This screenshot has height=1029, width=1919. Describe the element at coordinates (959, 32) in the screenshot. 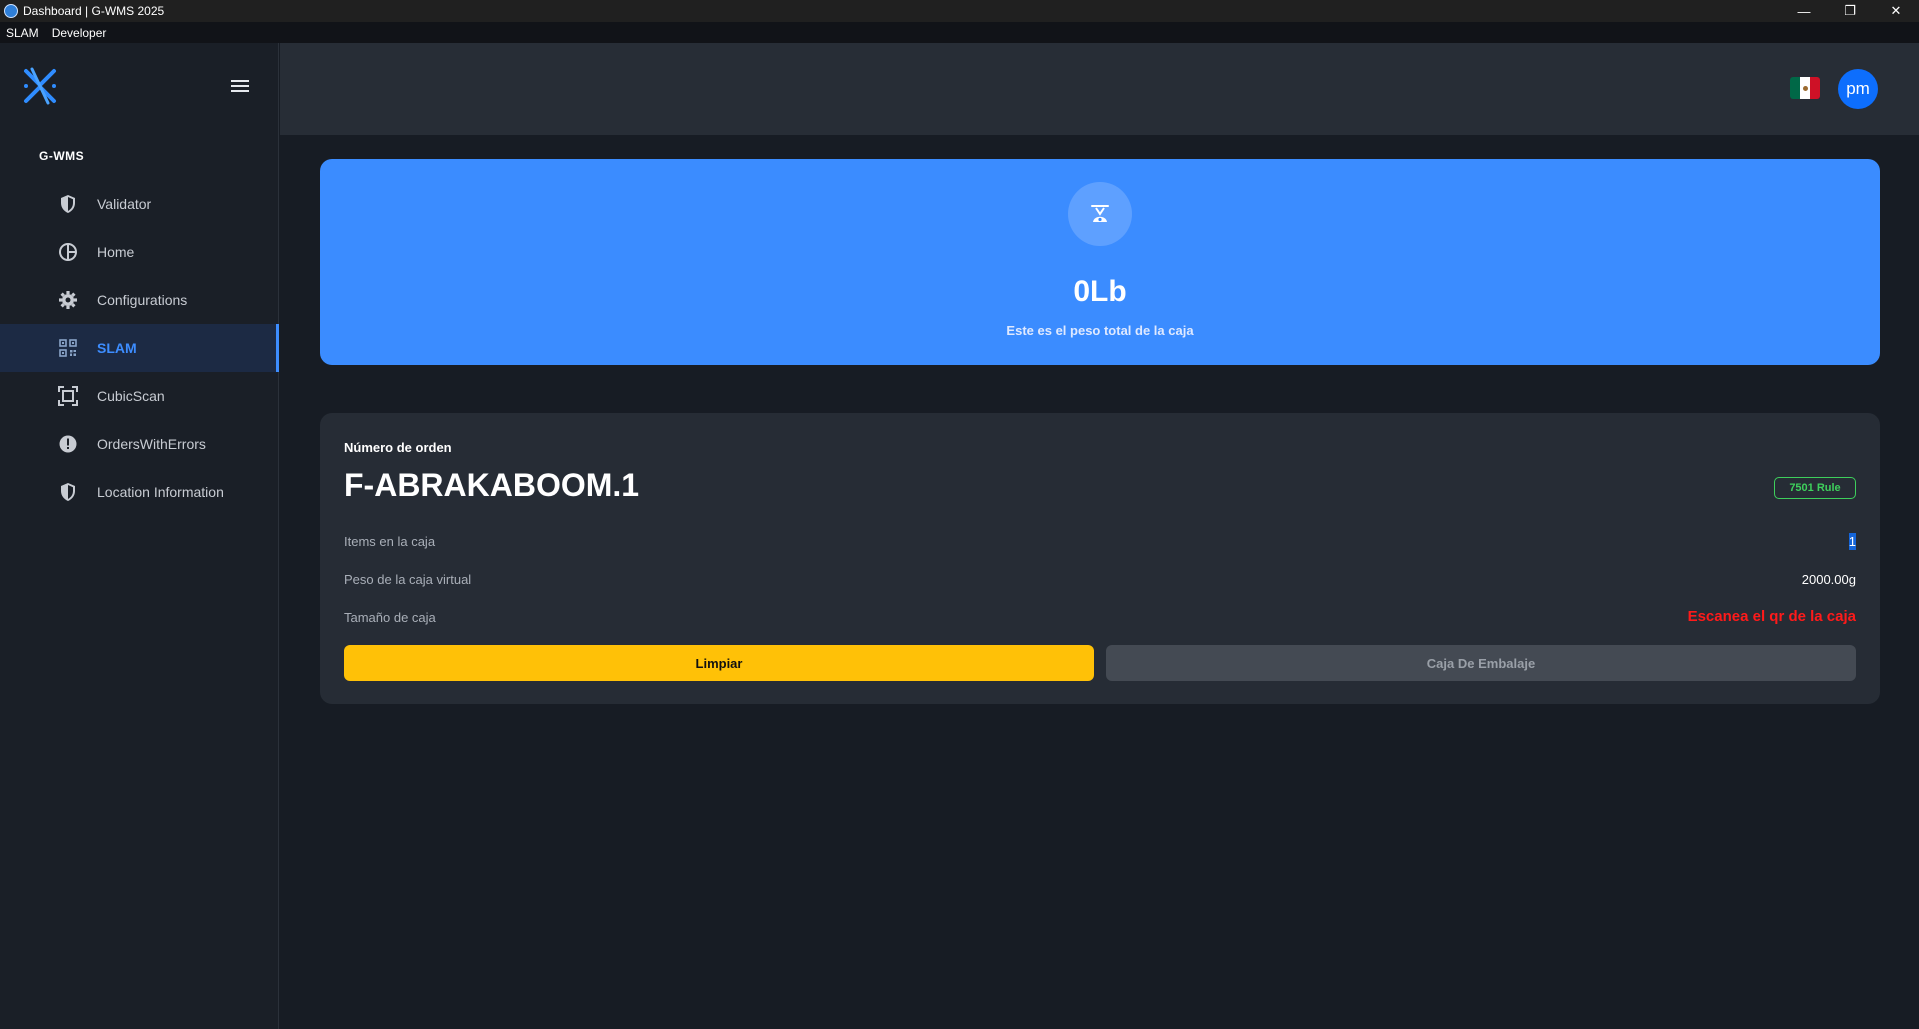

I see `menu-bar: SLAM Developer` at that location.